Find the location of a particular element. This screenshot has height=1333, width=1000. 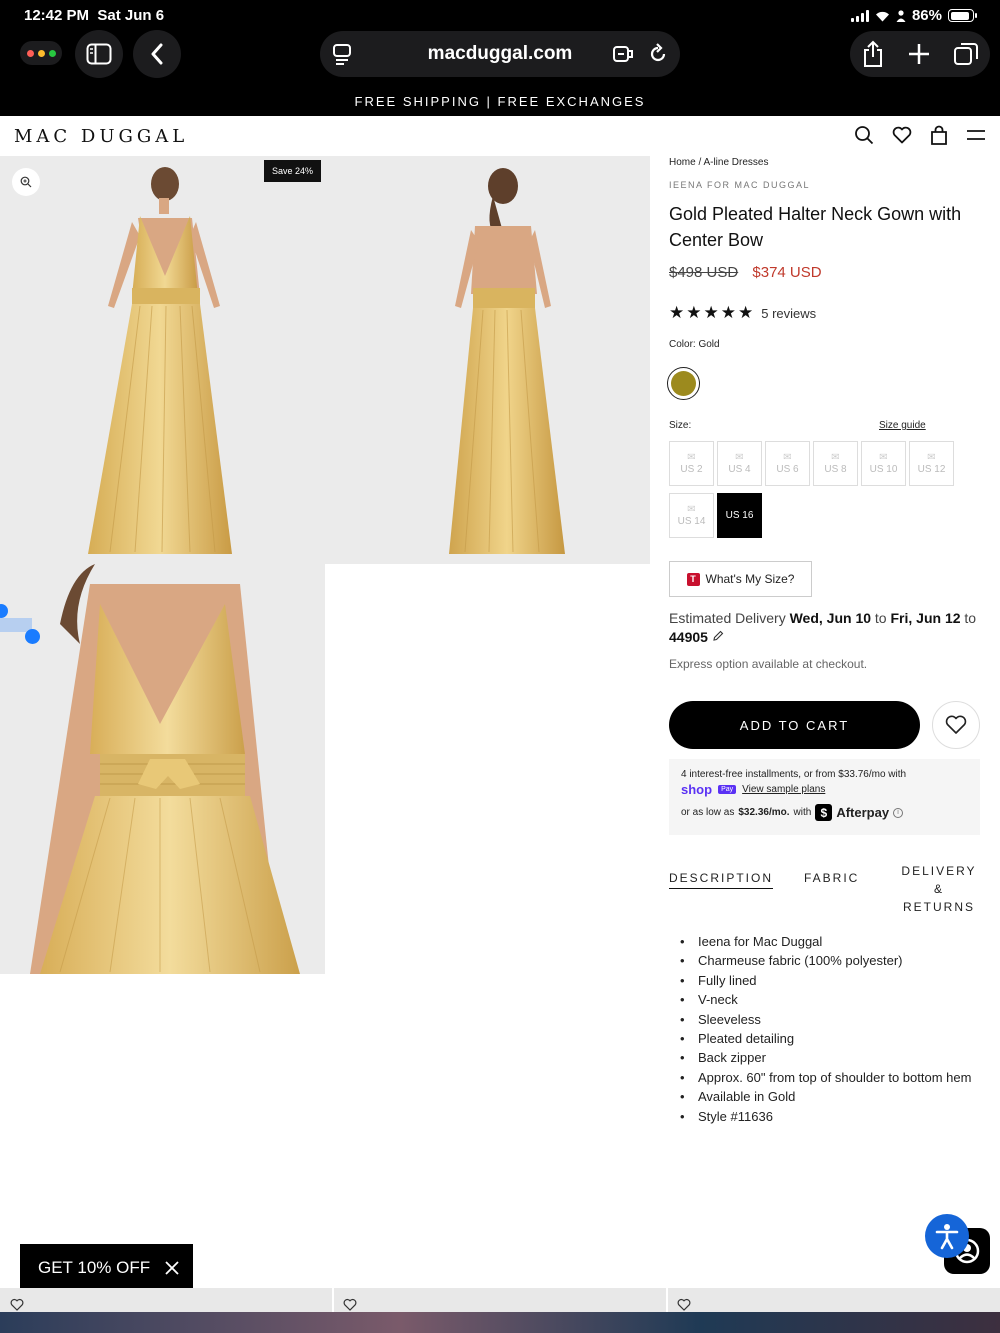

rating: ★ ★ ★ ★ ★ 5 reviews is located at coordinates (742, 313).